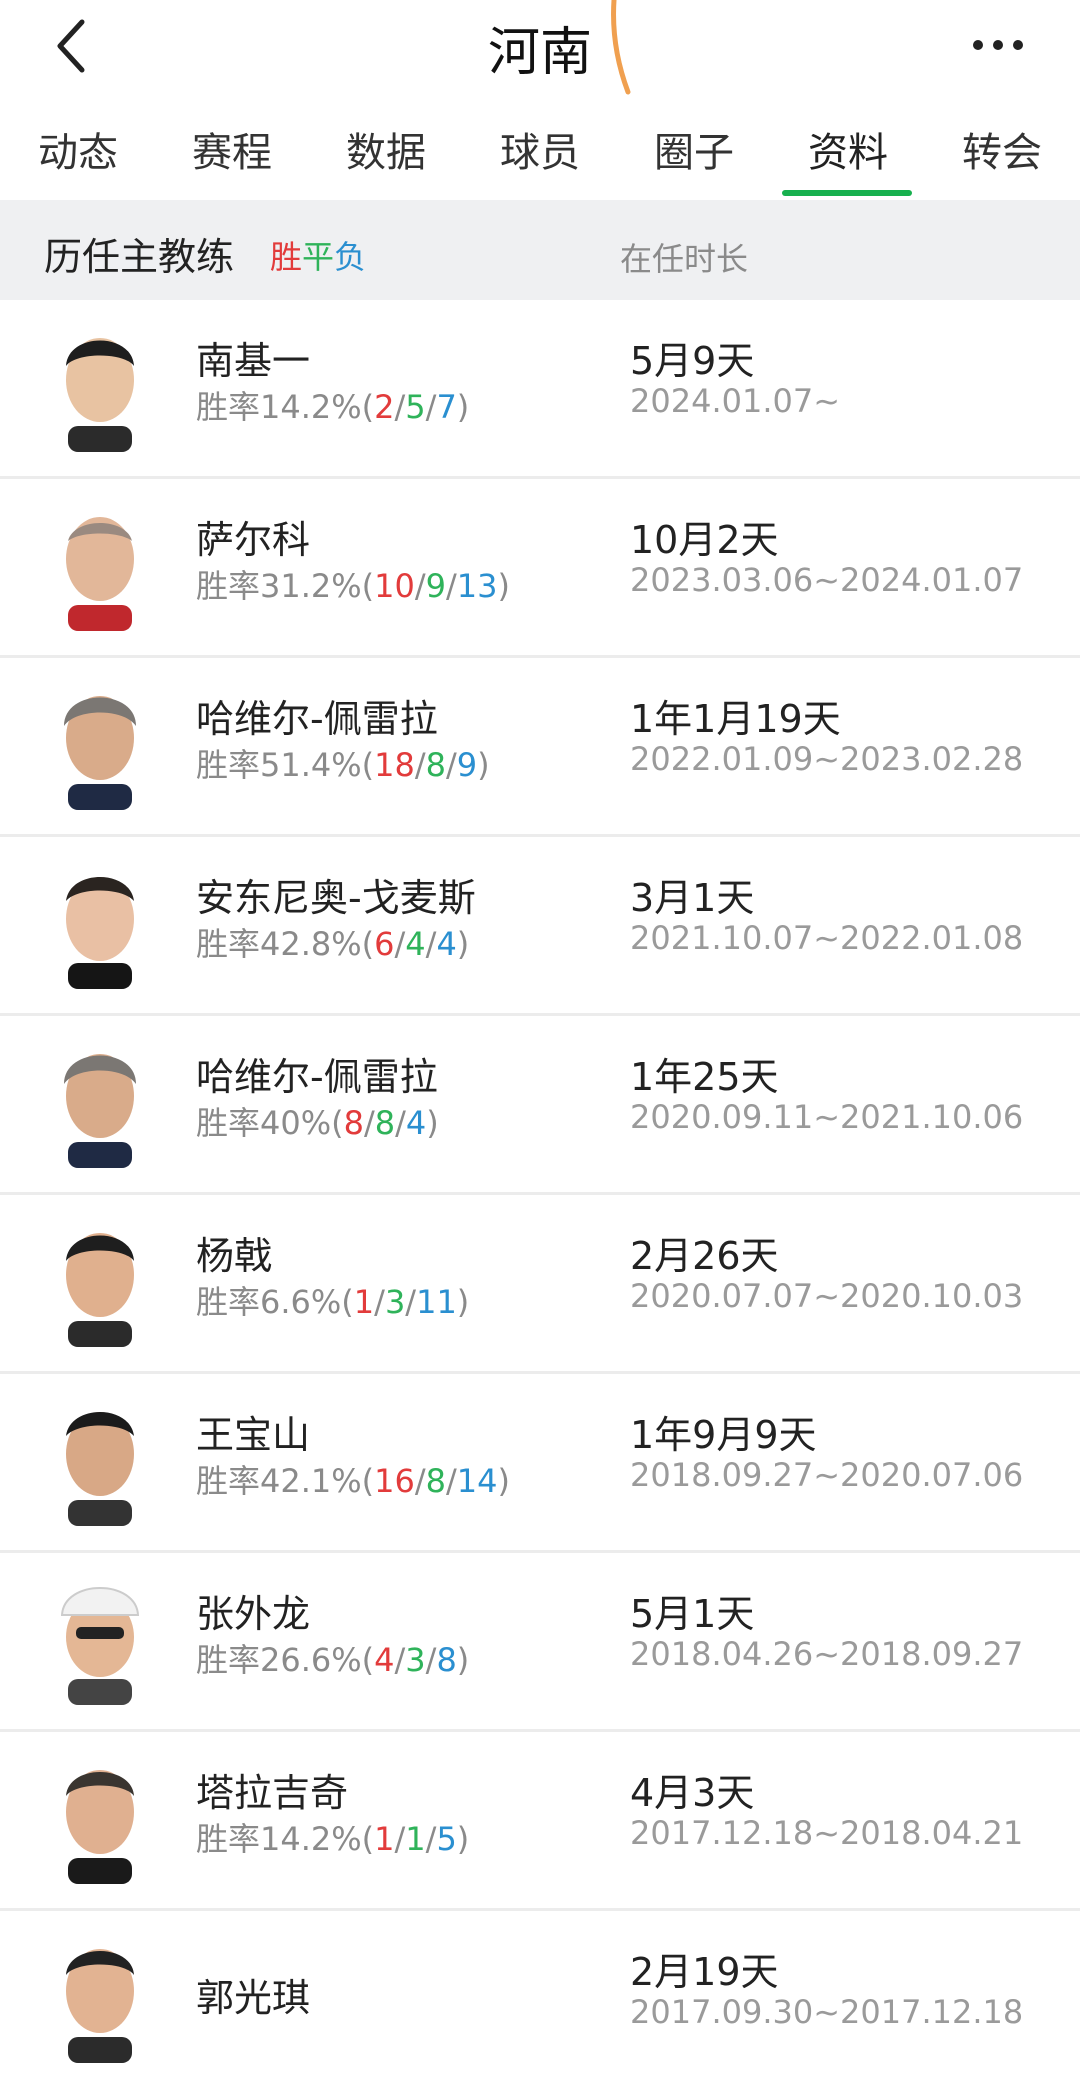 The height and width of the screenshot is (2087, 1080). What do you see at coordinates (704, 540) in the screenshot?
I see `coach-tenure: 10月2天` at bounding box center [704, 540].